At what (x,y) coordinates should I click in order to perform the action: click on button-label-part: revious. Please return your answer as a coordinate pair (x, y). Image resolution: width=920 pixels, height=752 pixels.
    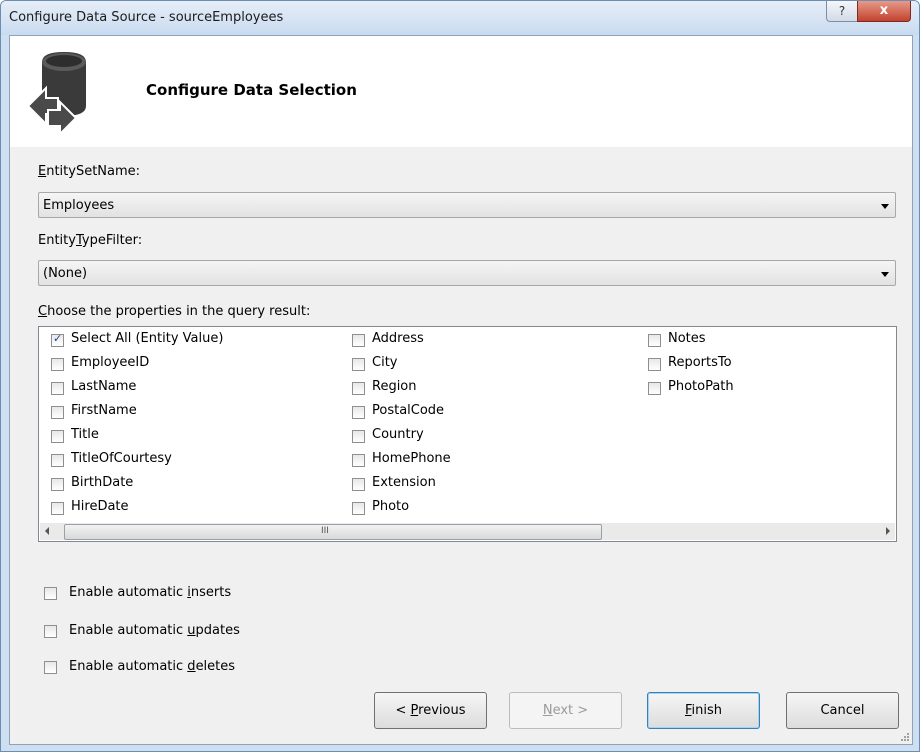
    Looking at the image, I should click on (442, 710).